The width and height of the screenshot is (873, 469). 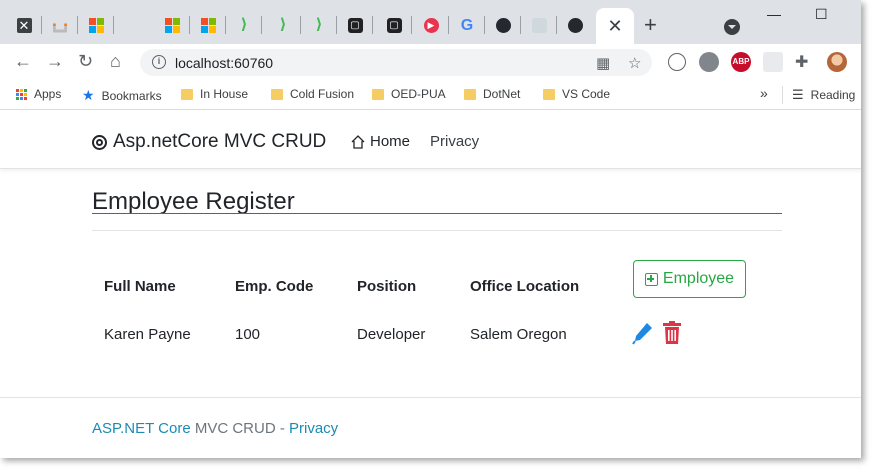 I want to click on tab-10: ▢, so click(x=394, y=25).